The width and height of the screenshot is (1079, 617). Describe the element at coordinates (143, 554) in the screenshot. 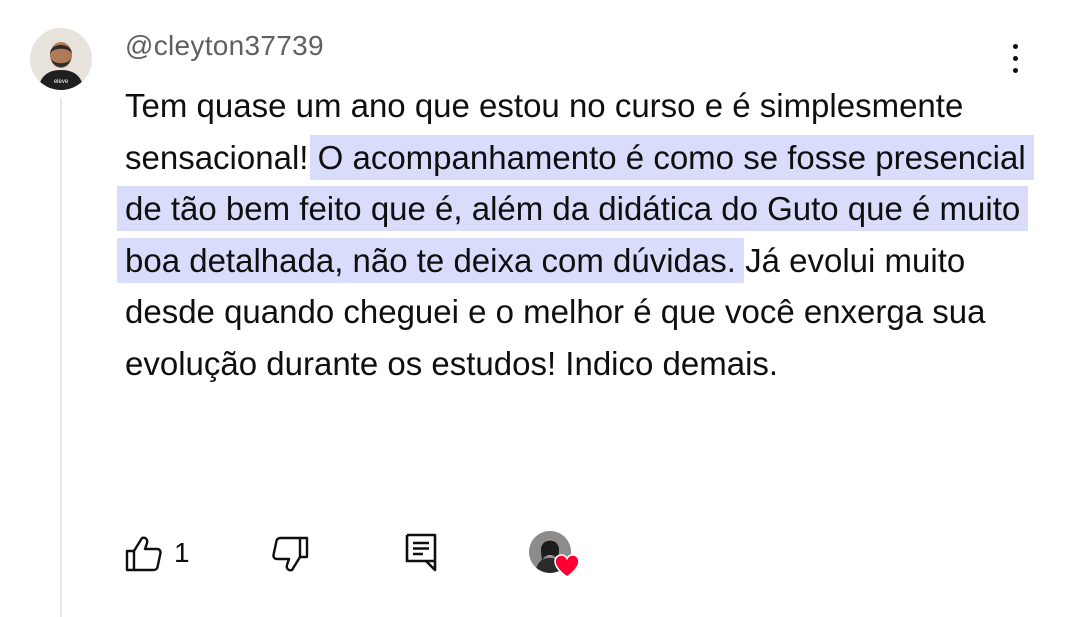

I see `thumbs-up-icon` at that location.